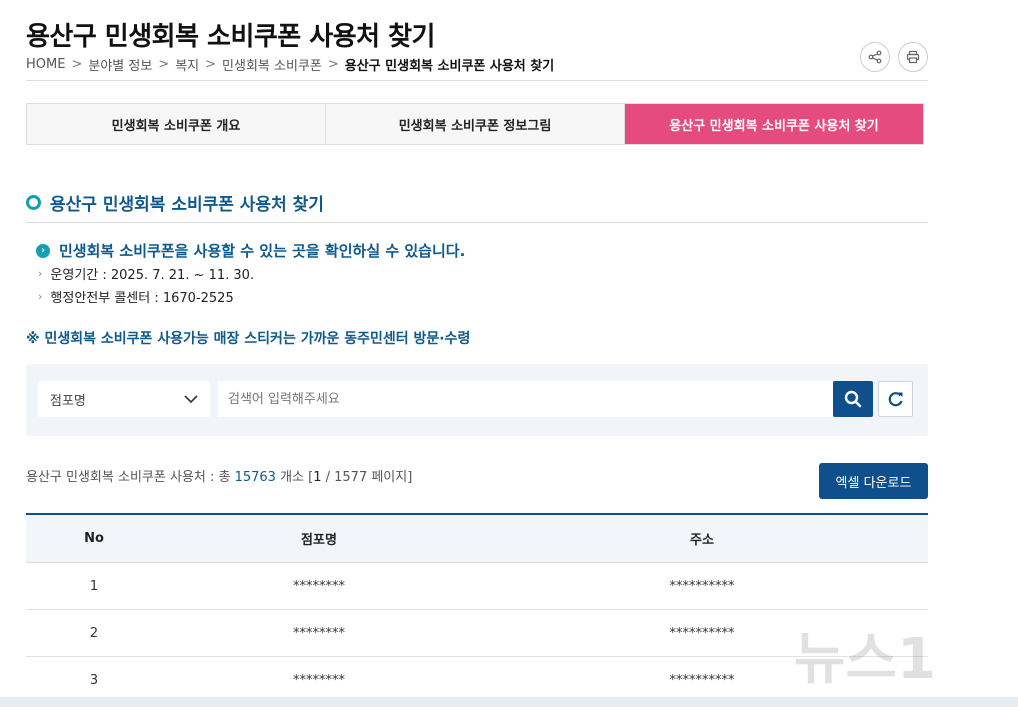 The height and width of the screenshot is (707, 1018). Describe the element at coordinates (449, 66) in the screenshot. I see `breadcrumb-current: 용산구 민생회복 소비쿠폰 사용처 찾기` at that location.